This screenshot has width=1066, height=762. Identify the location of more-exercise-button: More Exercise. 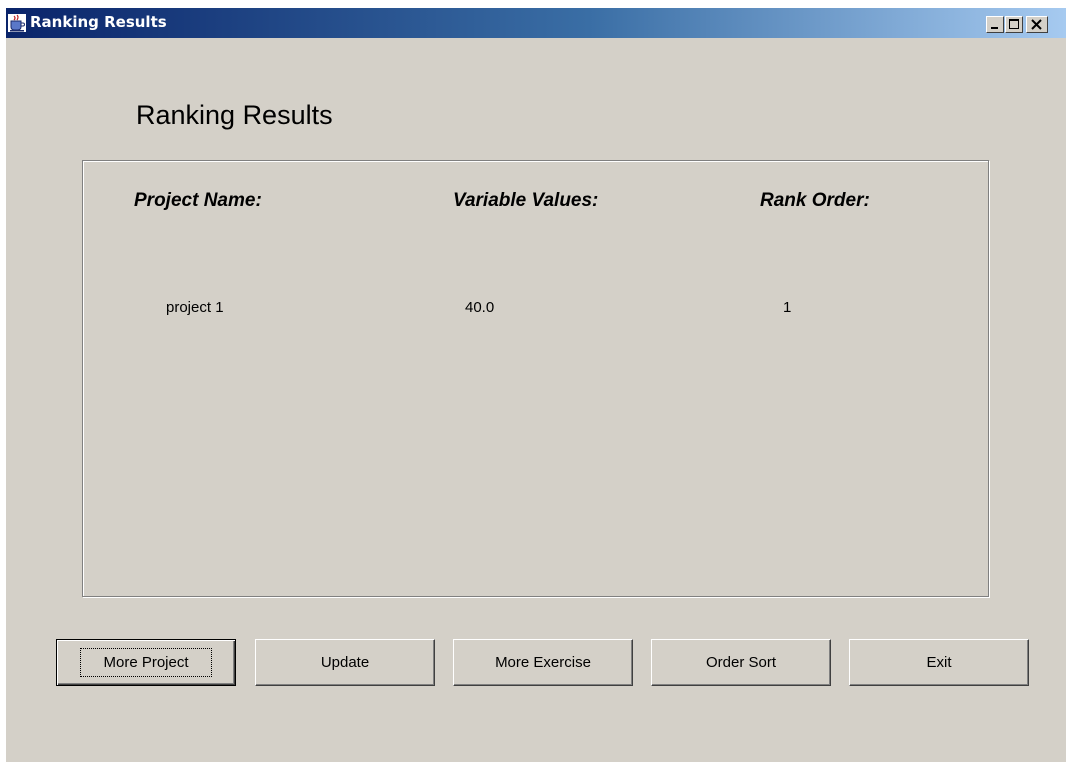
(543, 662).